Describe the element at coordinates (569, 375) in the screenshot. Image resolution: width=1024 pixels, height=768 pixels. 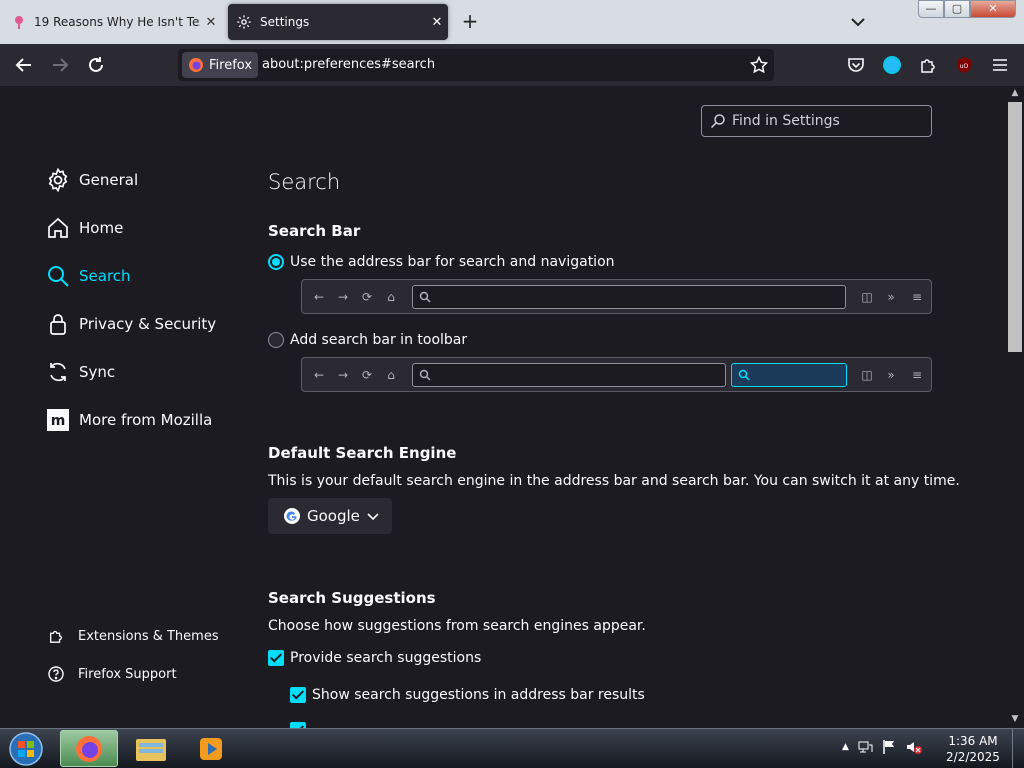
I see `preview-url-field` at that location.